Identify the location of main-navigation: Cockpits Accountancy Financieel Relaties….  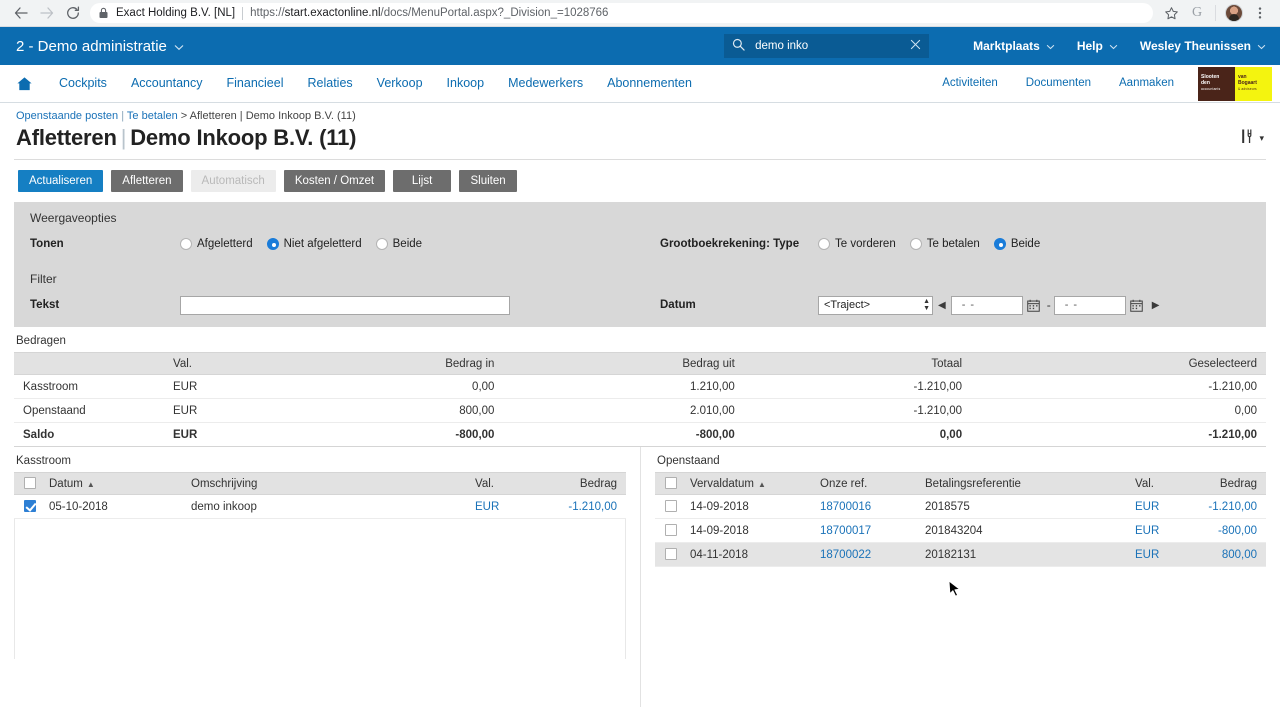
(640, 84).